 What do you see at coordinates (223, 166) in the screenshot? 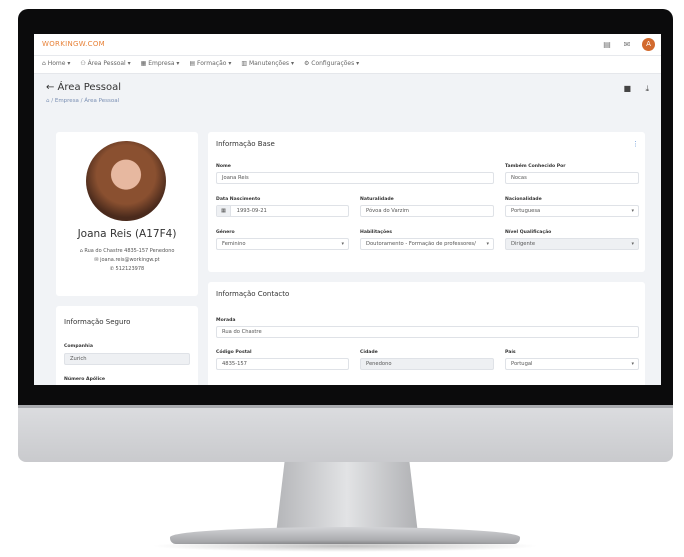
I see `name-label: Nome` at bounding box center [223, 166].